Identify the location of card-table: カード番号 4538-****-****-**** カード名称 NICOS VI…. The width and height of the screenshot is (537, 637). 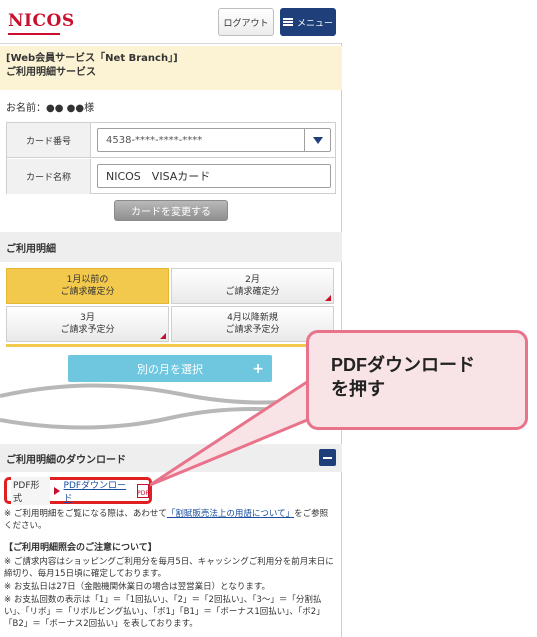
(171, 158).